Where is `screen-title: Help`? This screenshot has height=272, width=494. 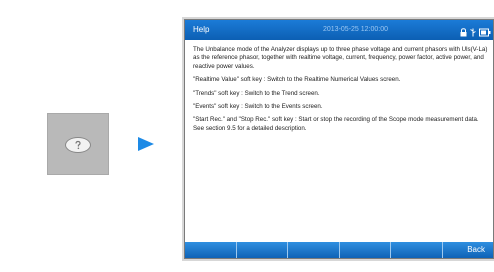 screen-title: Help is located at coordinates (201, 29).